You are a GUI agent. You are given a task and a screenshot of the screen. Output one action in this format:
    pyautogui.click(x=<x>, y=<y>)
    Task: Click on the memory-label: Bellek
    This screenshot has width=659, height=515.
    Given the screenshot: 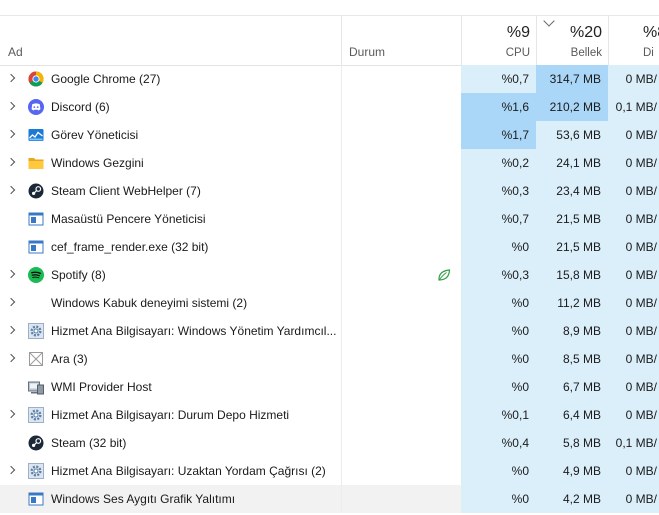 What is the action you would take?
    pyautogui.click(x=586, y=53)
    